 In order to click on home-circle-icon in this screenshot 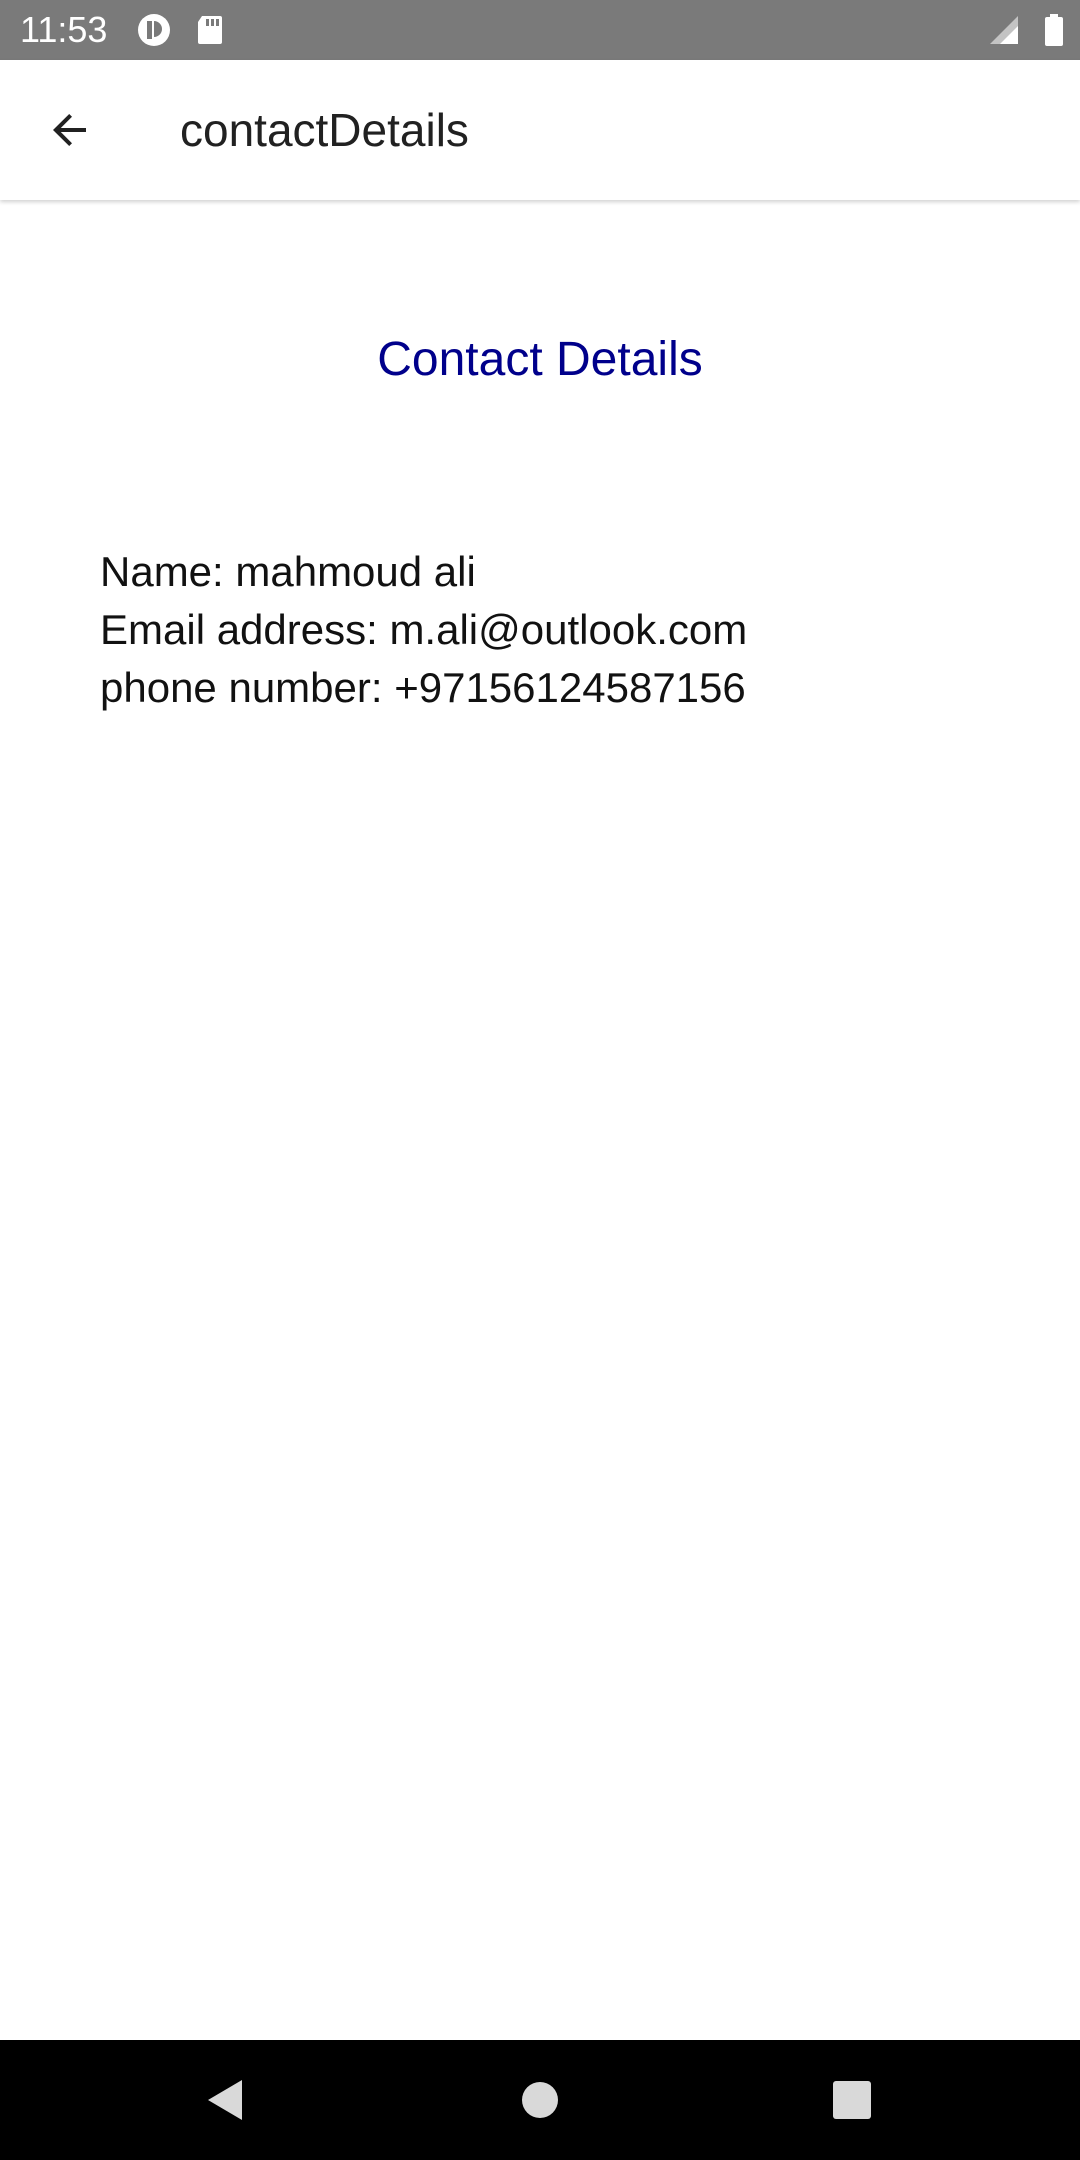, I will do `click(540, 2100)`.